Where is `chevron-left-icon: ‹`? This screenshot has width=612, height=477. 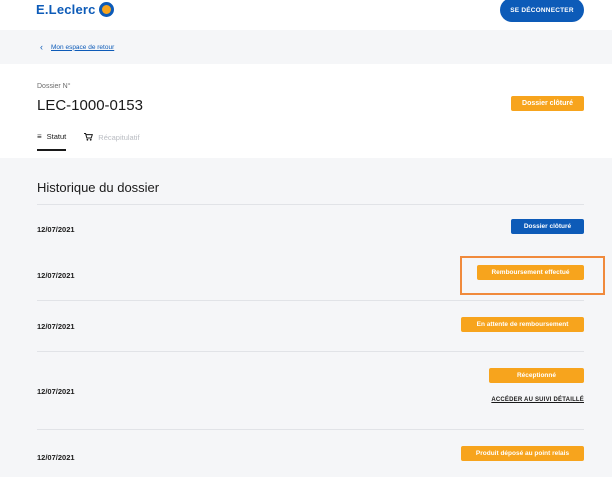 chevron-left-icon: ‹ is located at coordinates (41, 47).